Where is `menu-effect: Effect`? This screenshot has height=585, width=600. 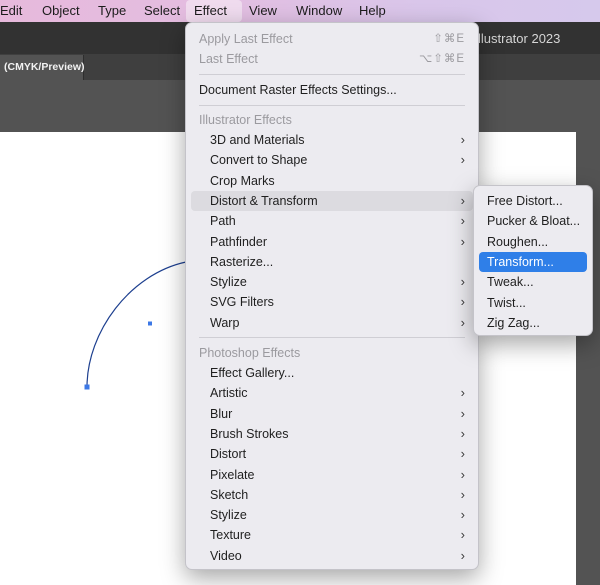
menu-effect: Effect is located at coordinates (214, 11).